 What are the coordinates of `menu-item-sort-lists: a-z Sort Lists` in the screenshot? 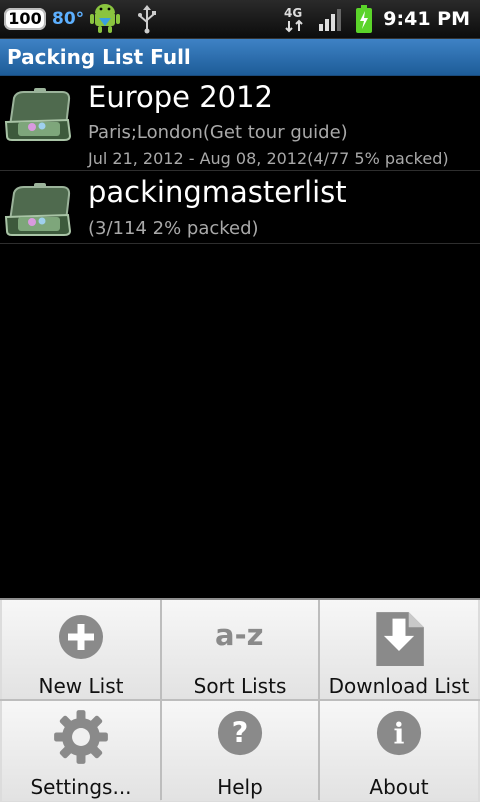 It's located at (240, 650).